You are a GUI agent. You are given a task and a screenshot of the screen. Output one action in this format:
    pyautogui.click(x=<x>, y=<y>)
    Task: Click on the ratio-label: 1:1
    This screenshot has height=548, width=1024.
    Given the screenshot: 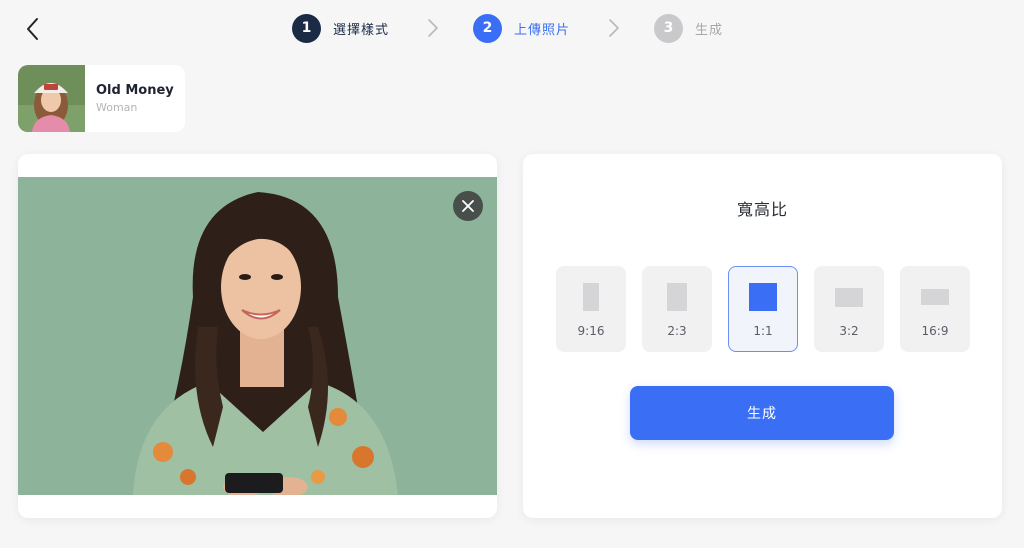 What is the action you would take?
    pyautogui.click(x=763, y=331)
    